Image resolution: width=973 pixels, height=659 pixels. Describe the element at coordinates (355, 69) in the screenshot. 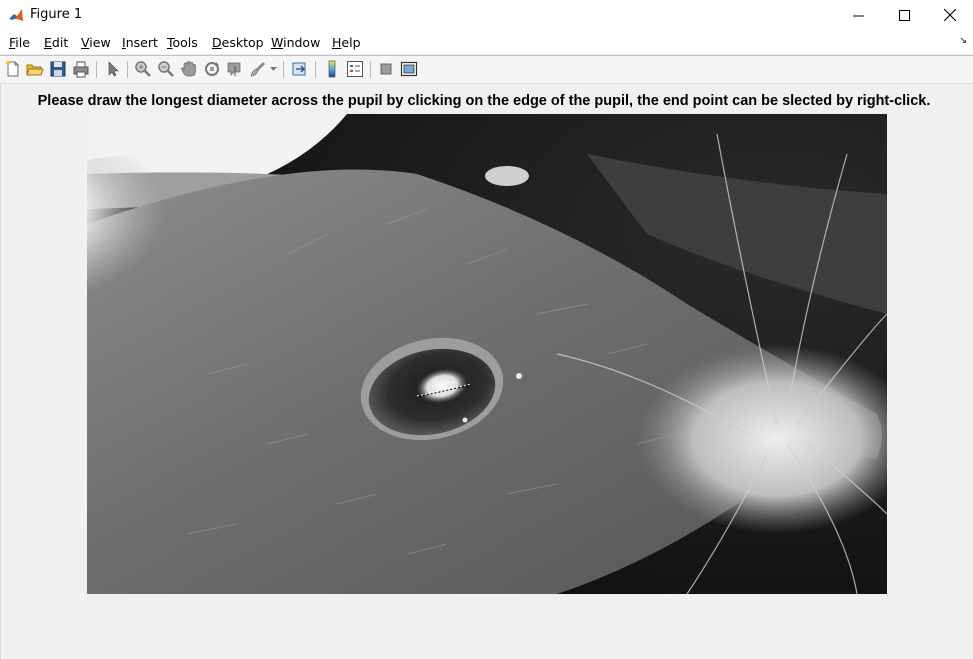

I see `legend-icon` at that location.